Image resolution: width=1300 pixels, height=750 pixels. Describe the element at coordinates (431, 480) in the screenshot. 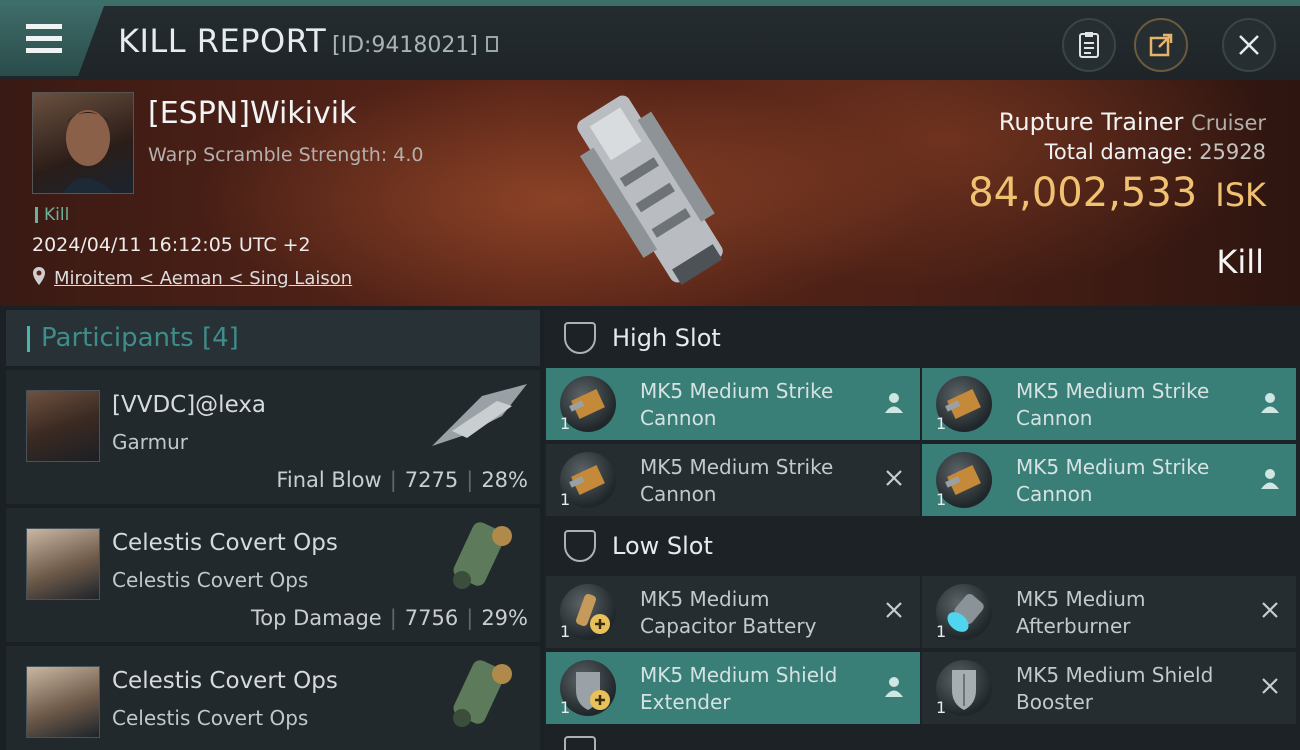

I see `participant-damage: 7275` at that location.